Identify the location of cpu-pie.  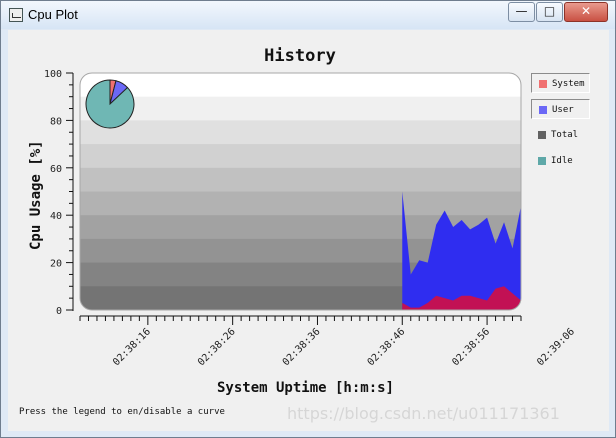
(110, 104).